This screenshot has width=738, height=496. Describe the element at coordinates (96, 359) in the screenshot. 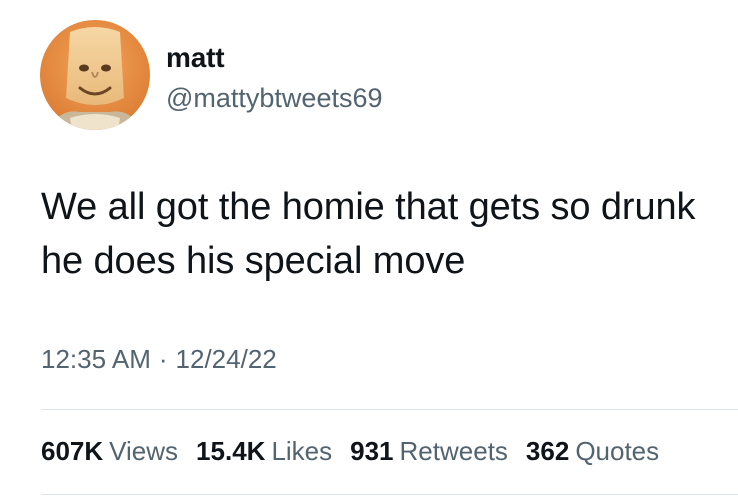

I see `tweet-time: 12:35 AM` at that location.